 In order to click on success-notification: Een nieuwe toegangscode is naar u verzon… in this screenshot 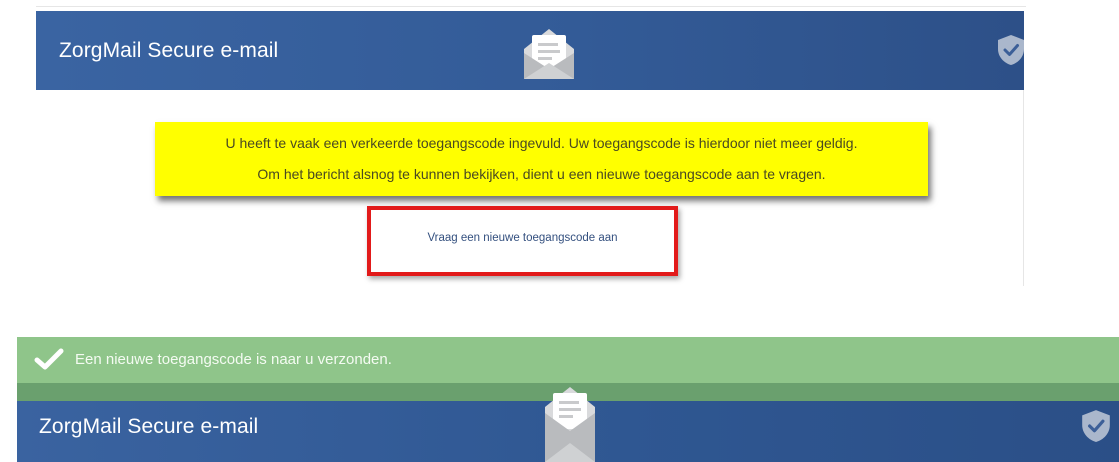, I will do `click(568, 360)`.